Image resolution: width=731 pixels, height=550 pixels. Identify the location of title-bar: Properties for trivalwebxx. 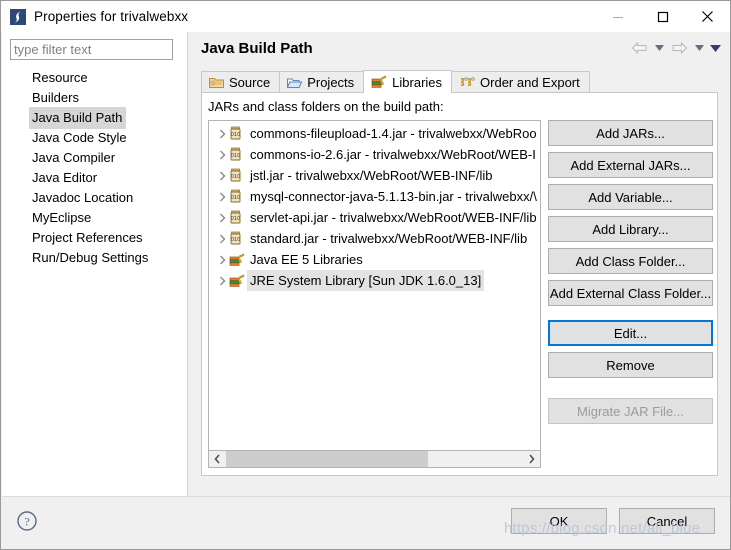
(365, 16).